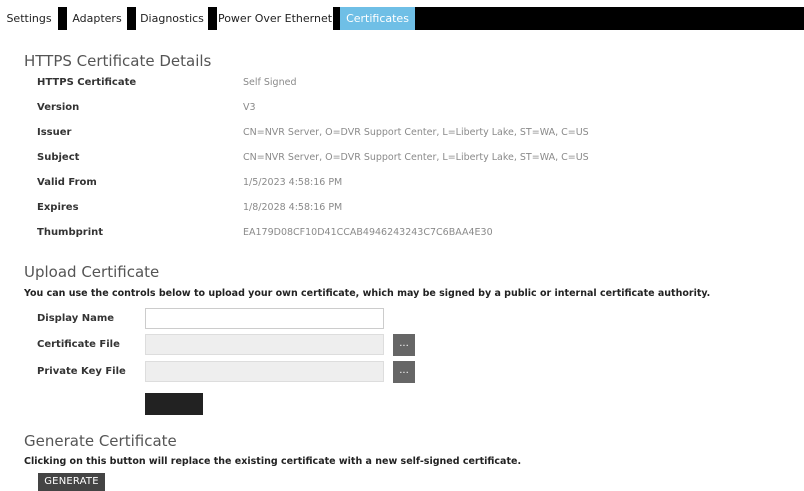 The width and height of the screenshot is (804, 491). What do you see at coordinates (264, 344) in the screenshot?
I see `certificate-file-input` at bounding box center [264, 344].